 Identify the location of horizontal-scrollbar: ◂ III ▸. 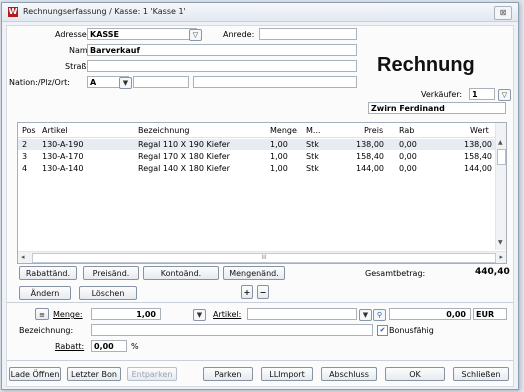
(262, 257).